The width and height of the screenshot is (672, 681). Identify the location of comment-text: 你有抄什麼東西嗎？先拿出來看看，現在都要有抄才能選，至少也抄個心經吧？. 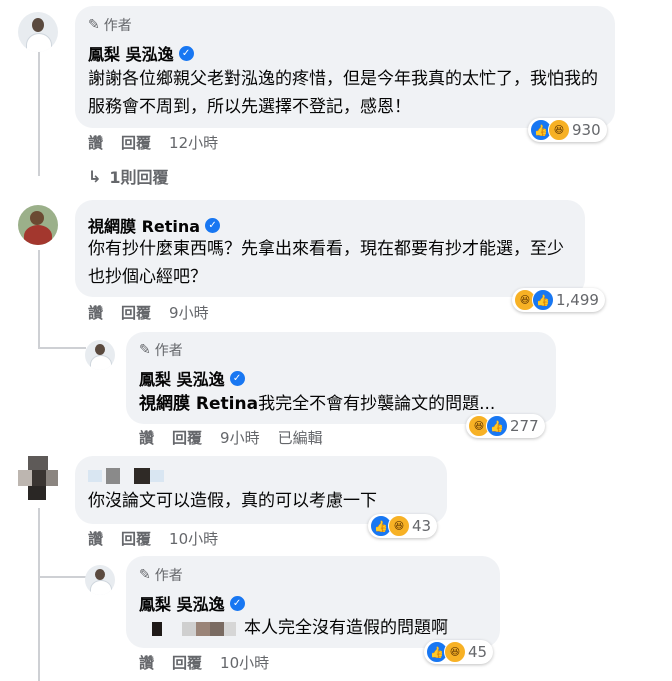
(326, 263).